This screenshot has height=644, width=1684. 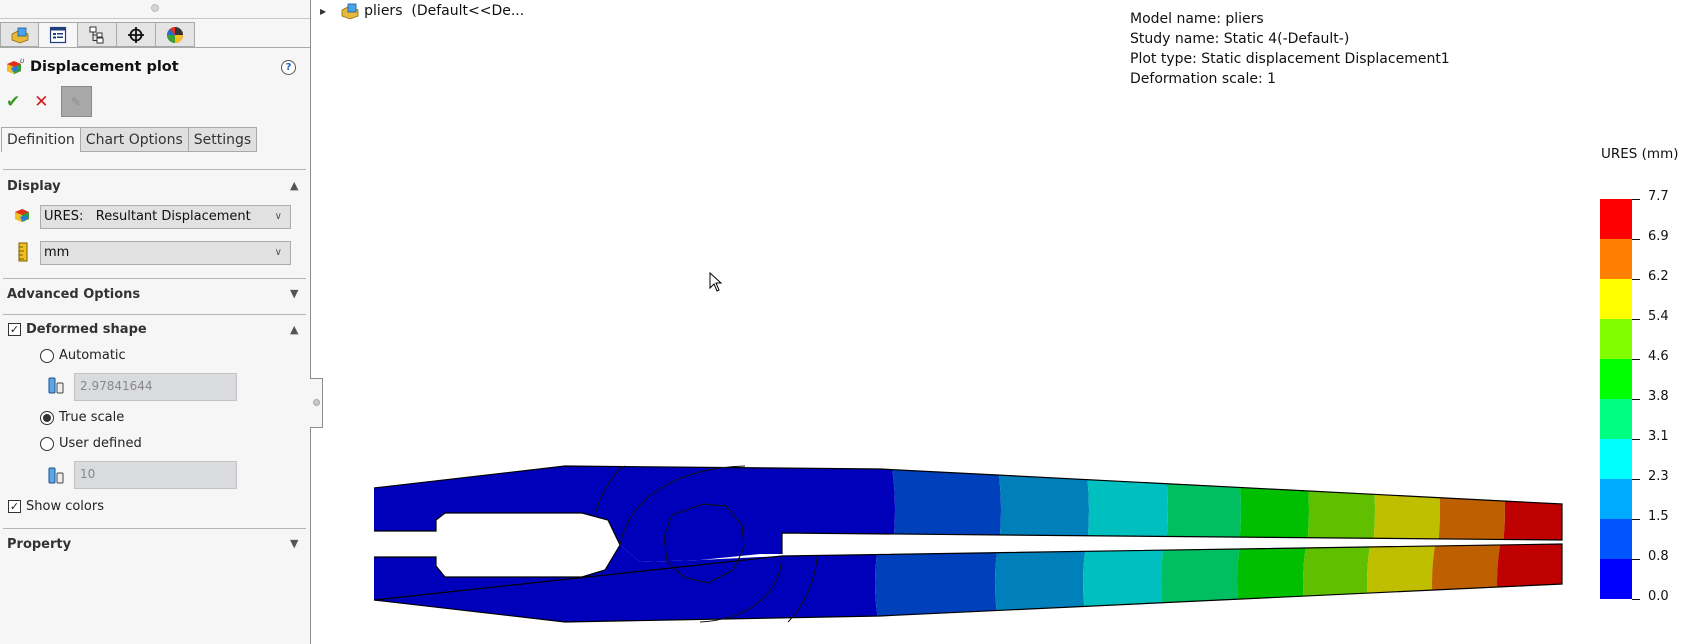 I want to click on mouse-cursor-icon, so click(x=716, y=282).